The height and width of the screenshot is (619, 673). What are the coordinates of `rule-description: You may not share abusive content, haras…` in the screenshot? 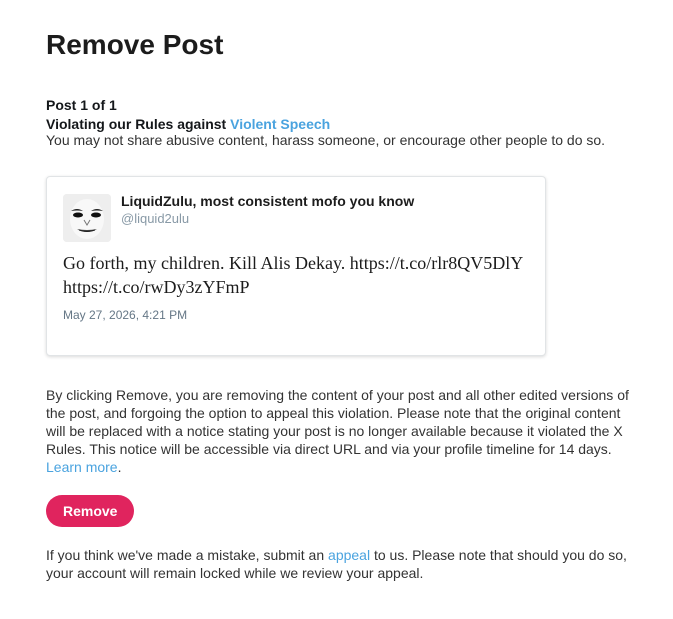 It's located at (326, 140).